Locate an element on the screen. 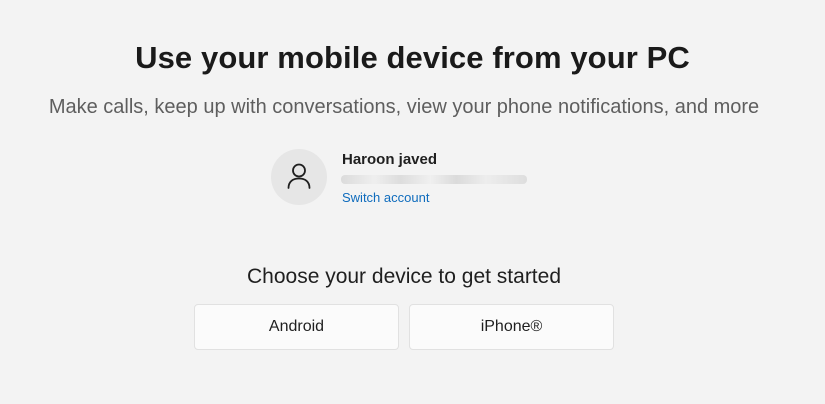 This screenshot has width=825, height=404. page-title: Use your mobile device from your PC is located at coordinates (412, 57).